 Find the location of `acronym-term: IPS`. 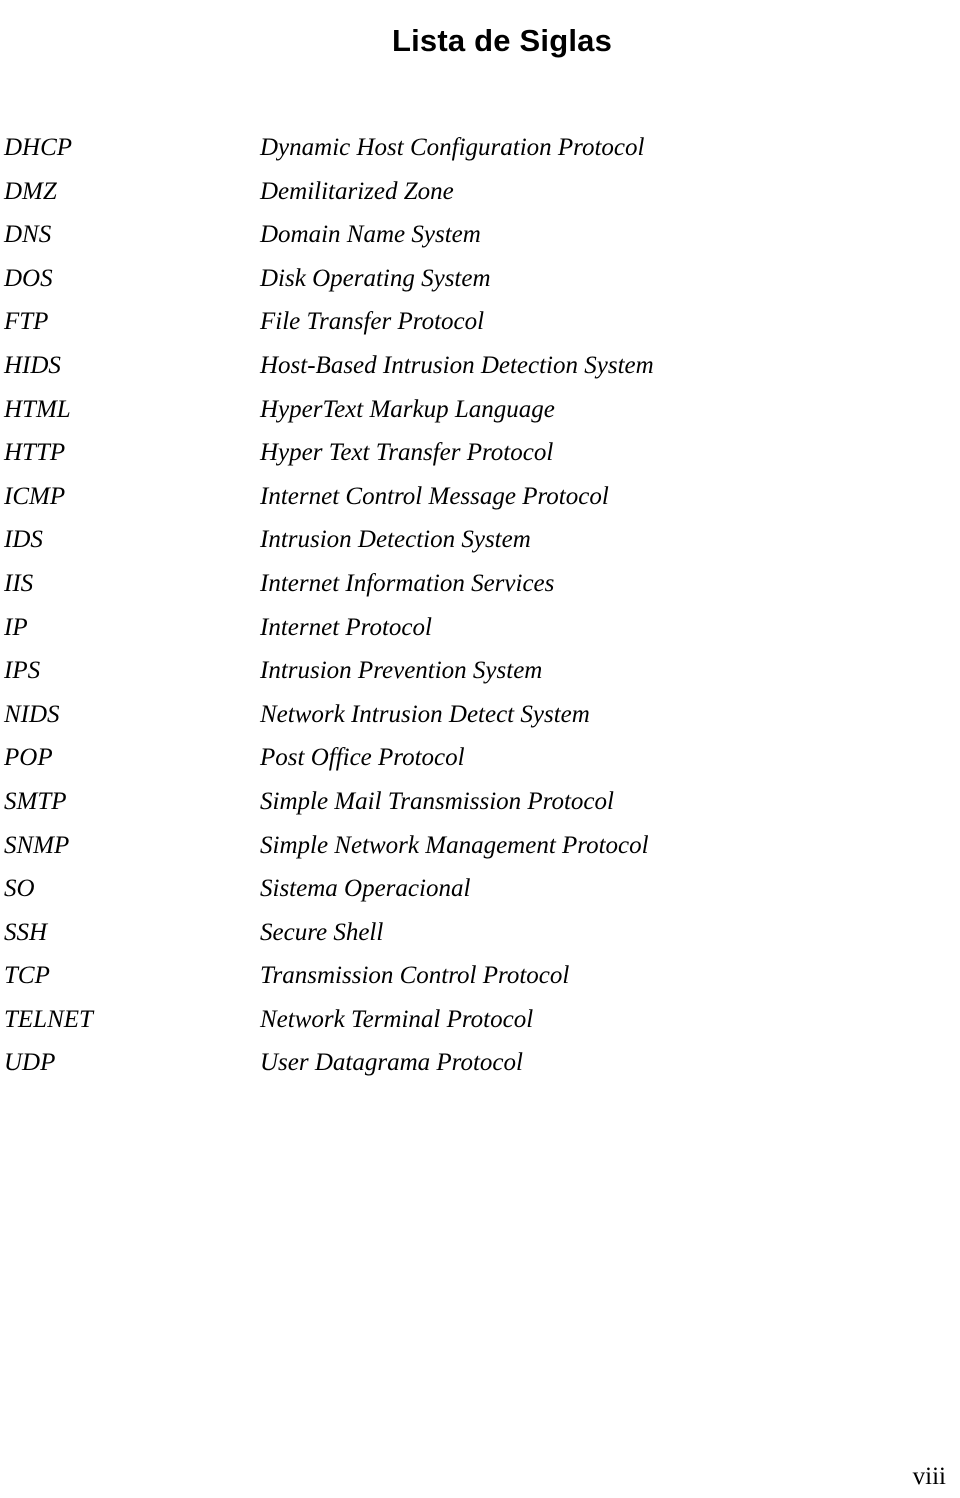

acronym-term: IPS is located at coordinates (22, 671).